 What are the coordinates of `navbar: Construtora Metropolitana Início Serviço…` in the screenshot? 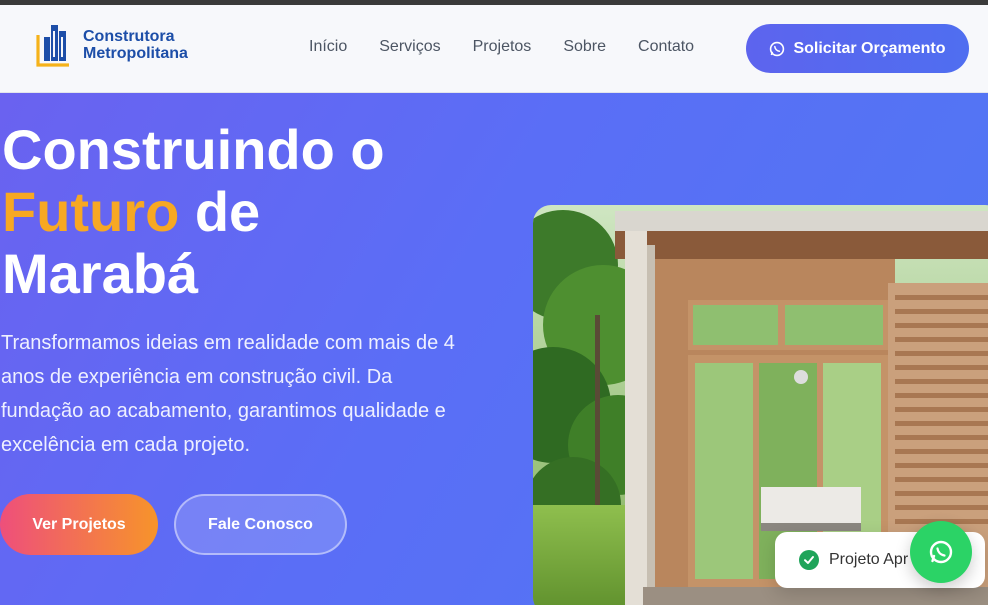 It's located at (494, 49).